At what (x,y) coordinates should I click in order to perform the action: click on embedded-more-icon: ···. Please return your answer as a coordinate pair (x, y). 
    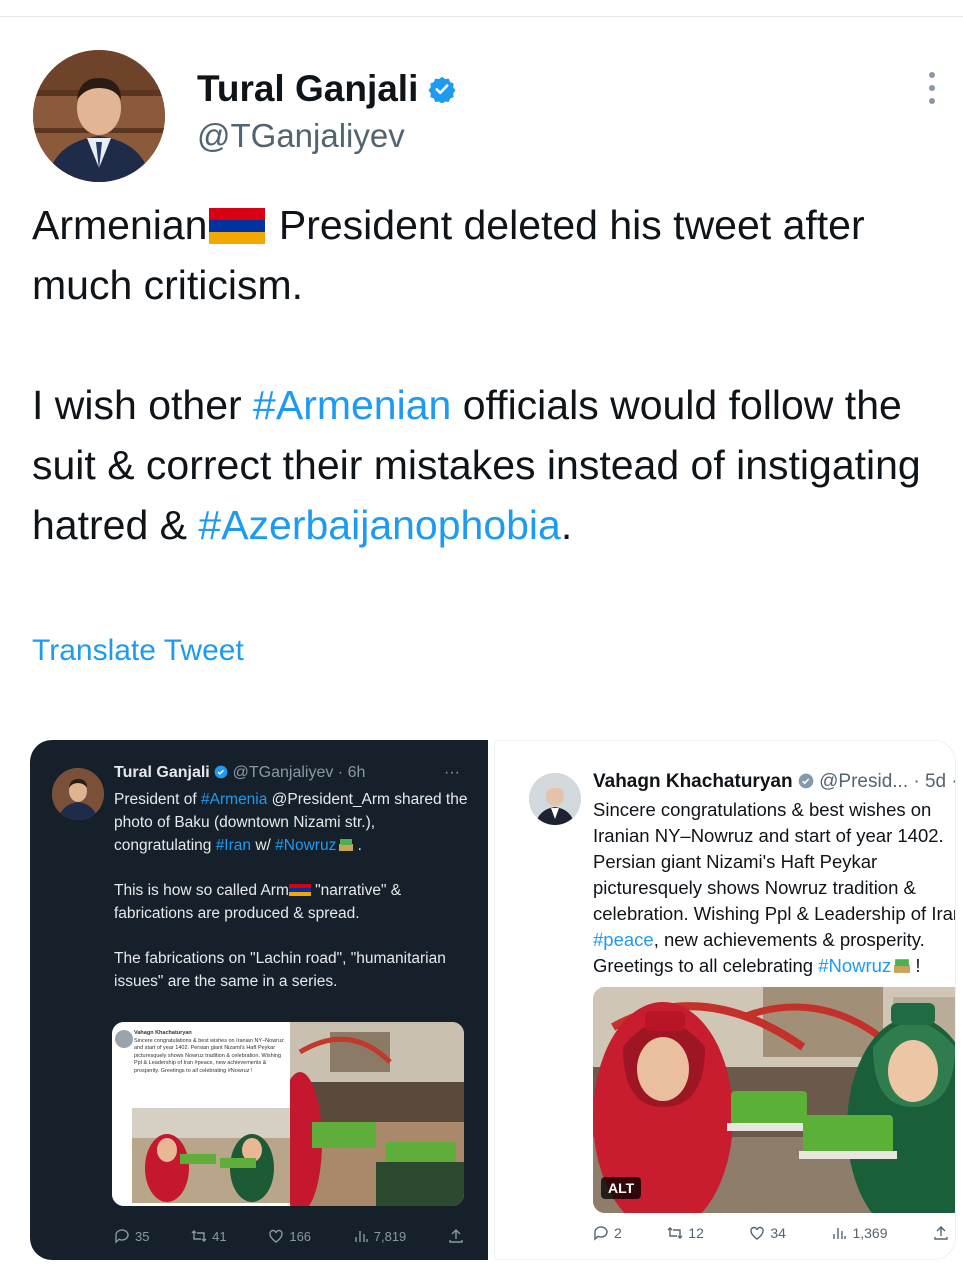
    Looking at the image, I should click on (452, 772).